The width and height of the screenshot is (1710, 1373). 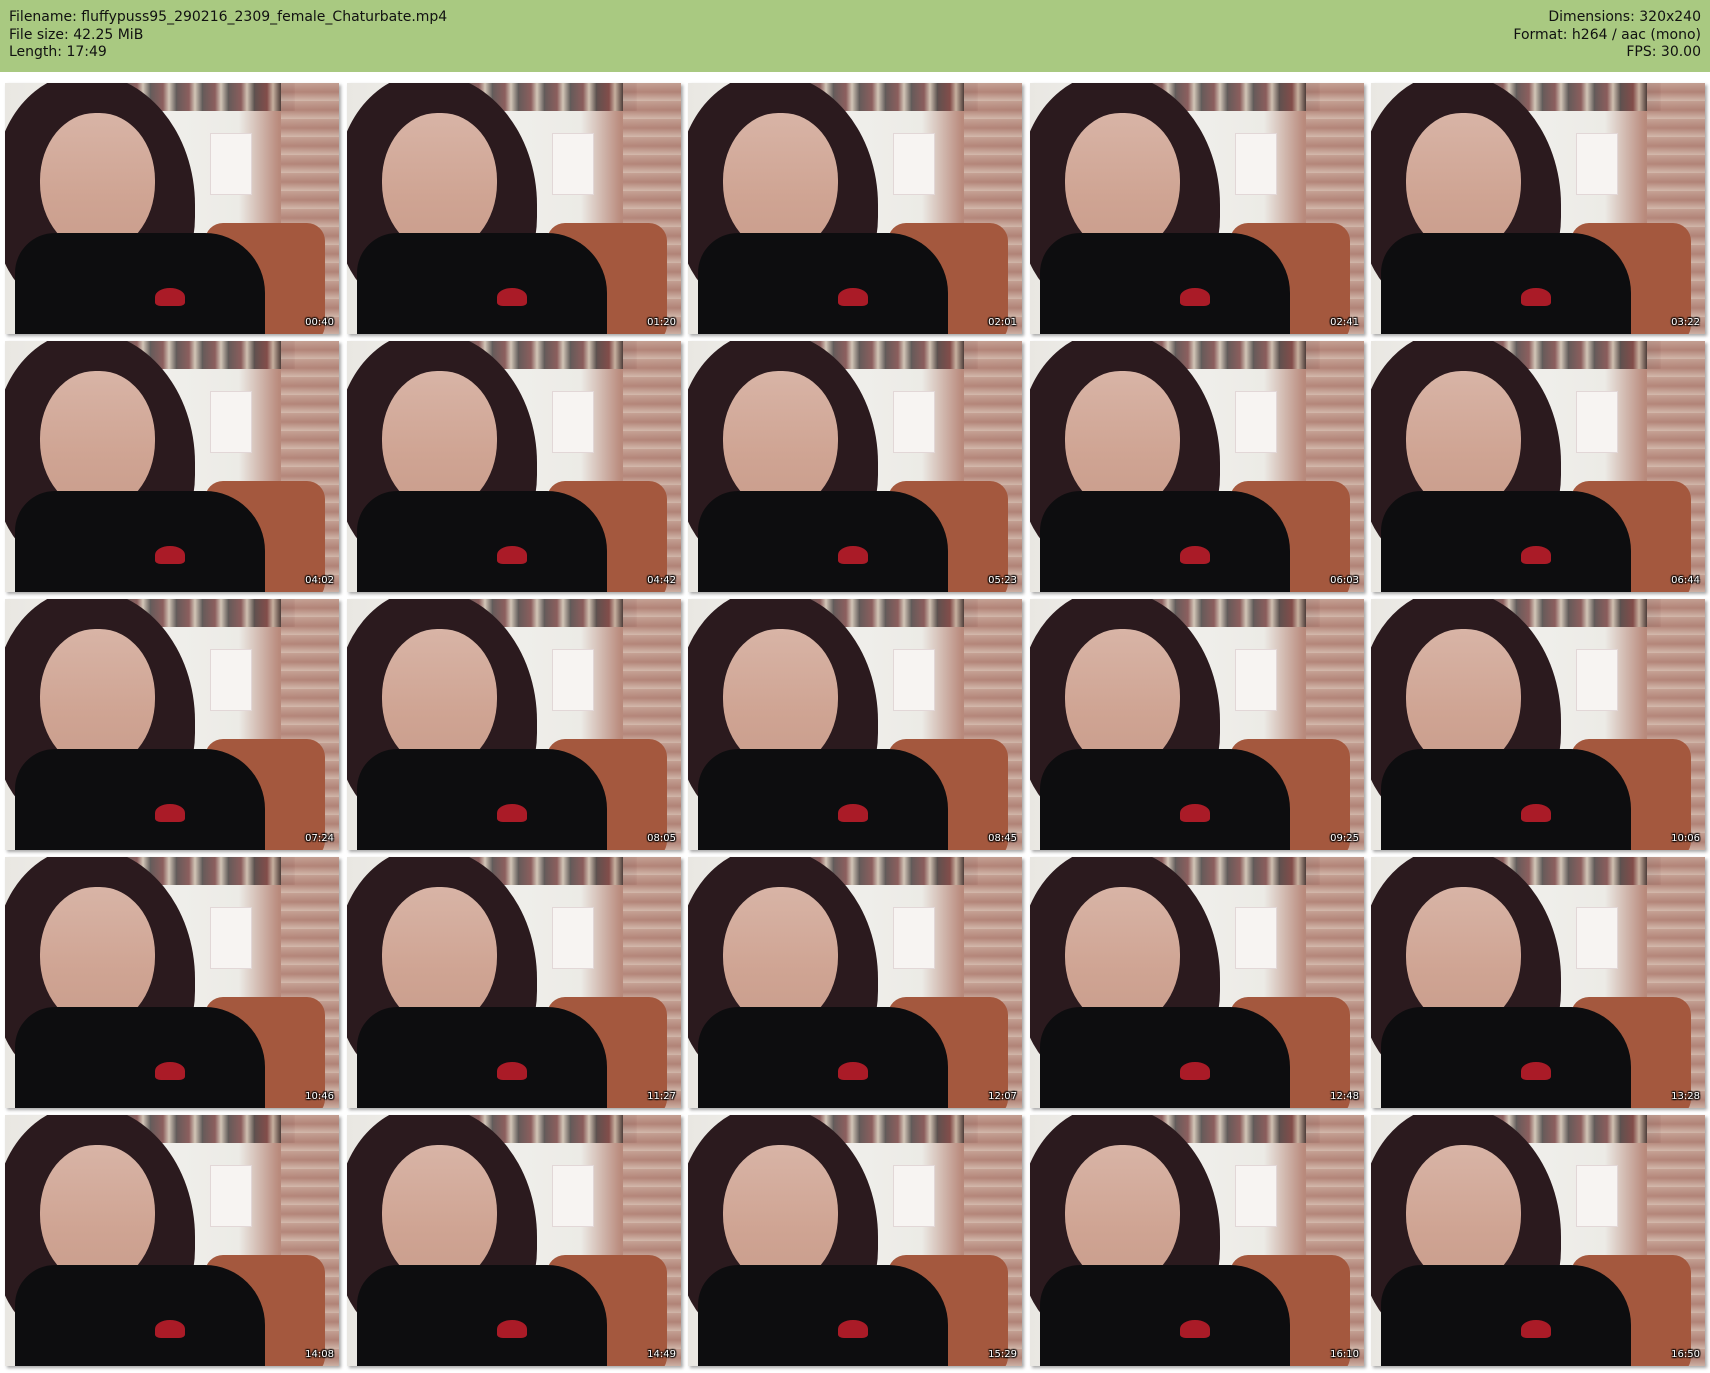 What do you see at coordinates (1344, 580) in the screenshot?
I see `frame-timestamp: 06:03` at bounding box center [1344, 580].